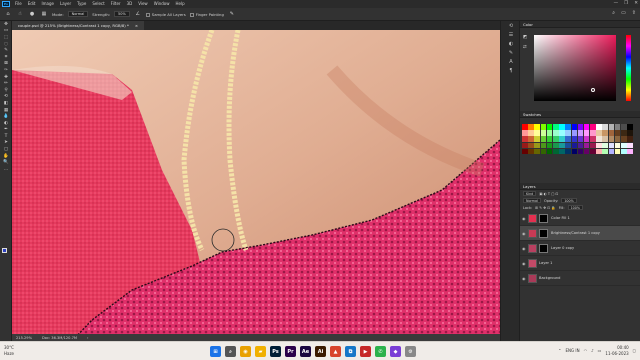 Image resolution: width=640 pixels, height=360 pixels. I want to click on notification-icon: ◻, so click(634, 350).